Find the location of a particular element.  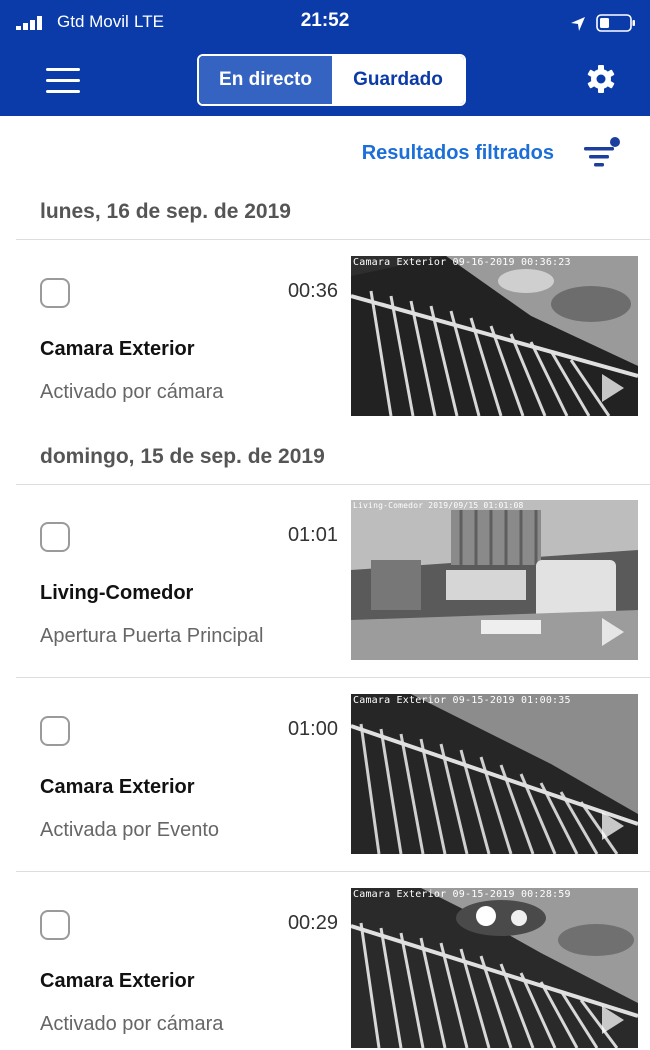

date-header: lunes, 16 de sep. de 2019 is located at coordinates (165, 211).